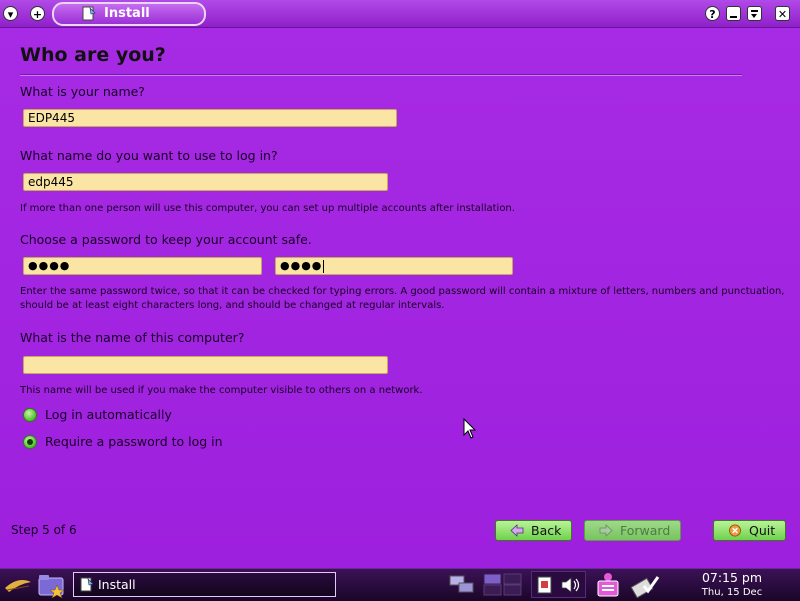 This screenshot has height=601, width=800. Describe the element at coordinates (558, 584) in the screenshot. I see `system-tray` at that location.